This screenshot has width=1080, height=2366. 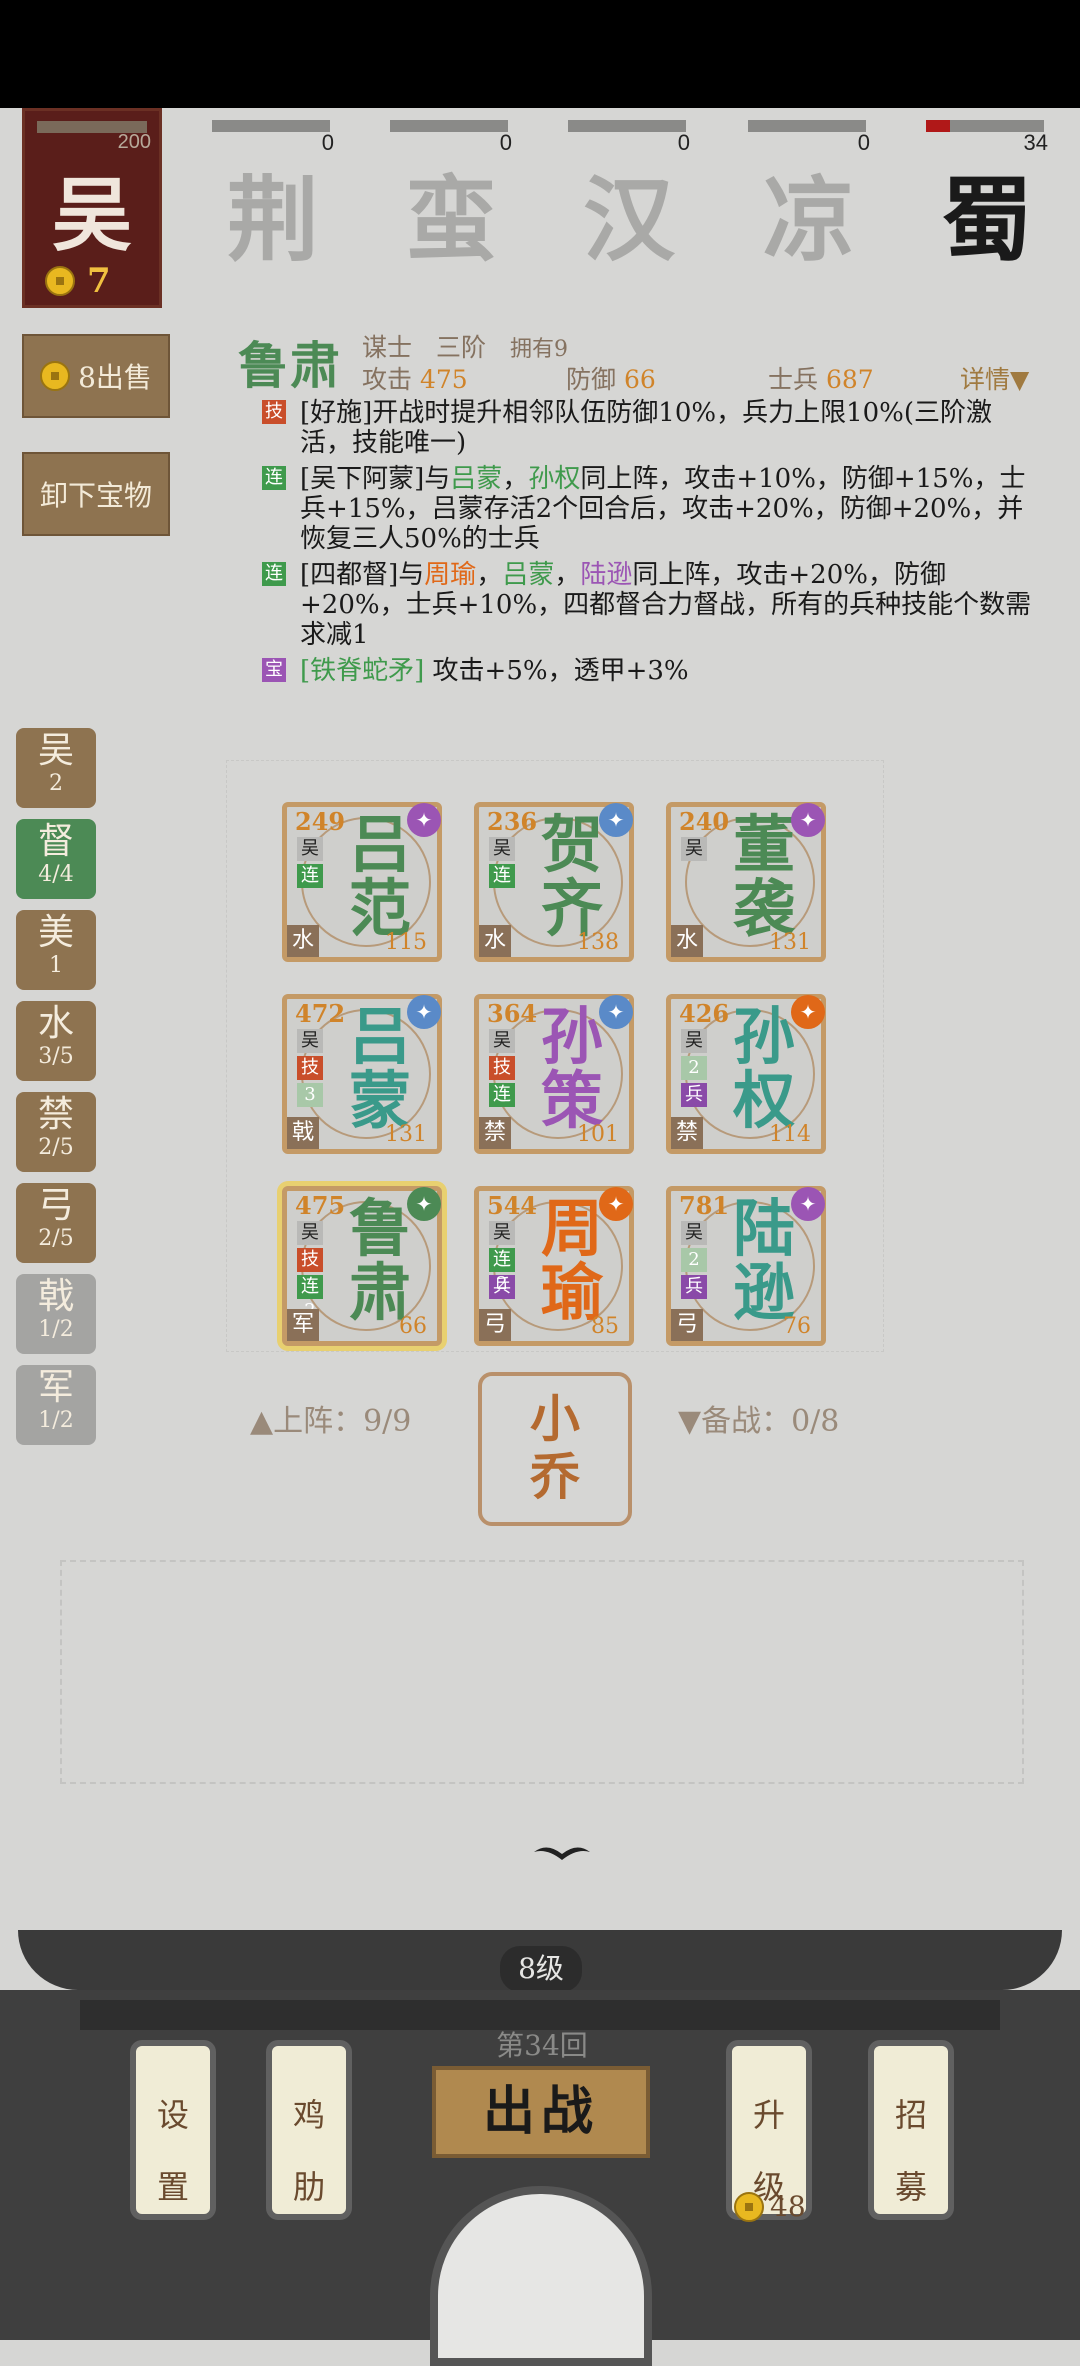 I want to click on unequip-label: 卸下宝物, so click(x=95, y=495).